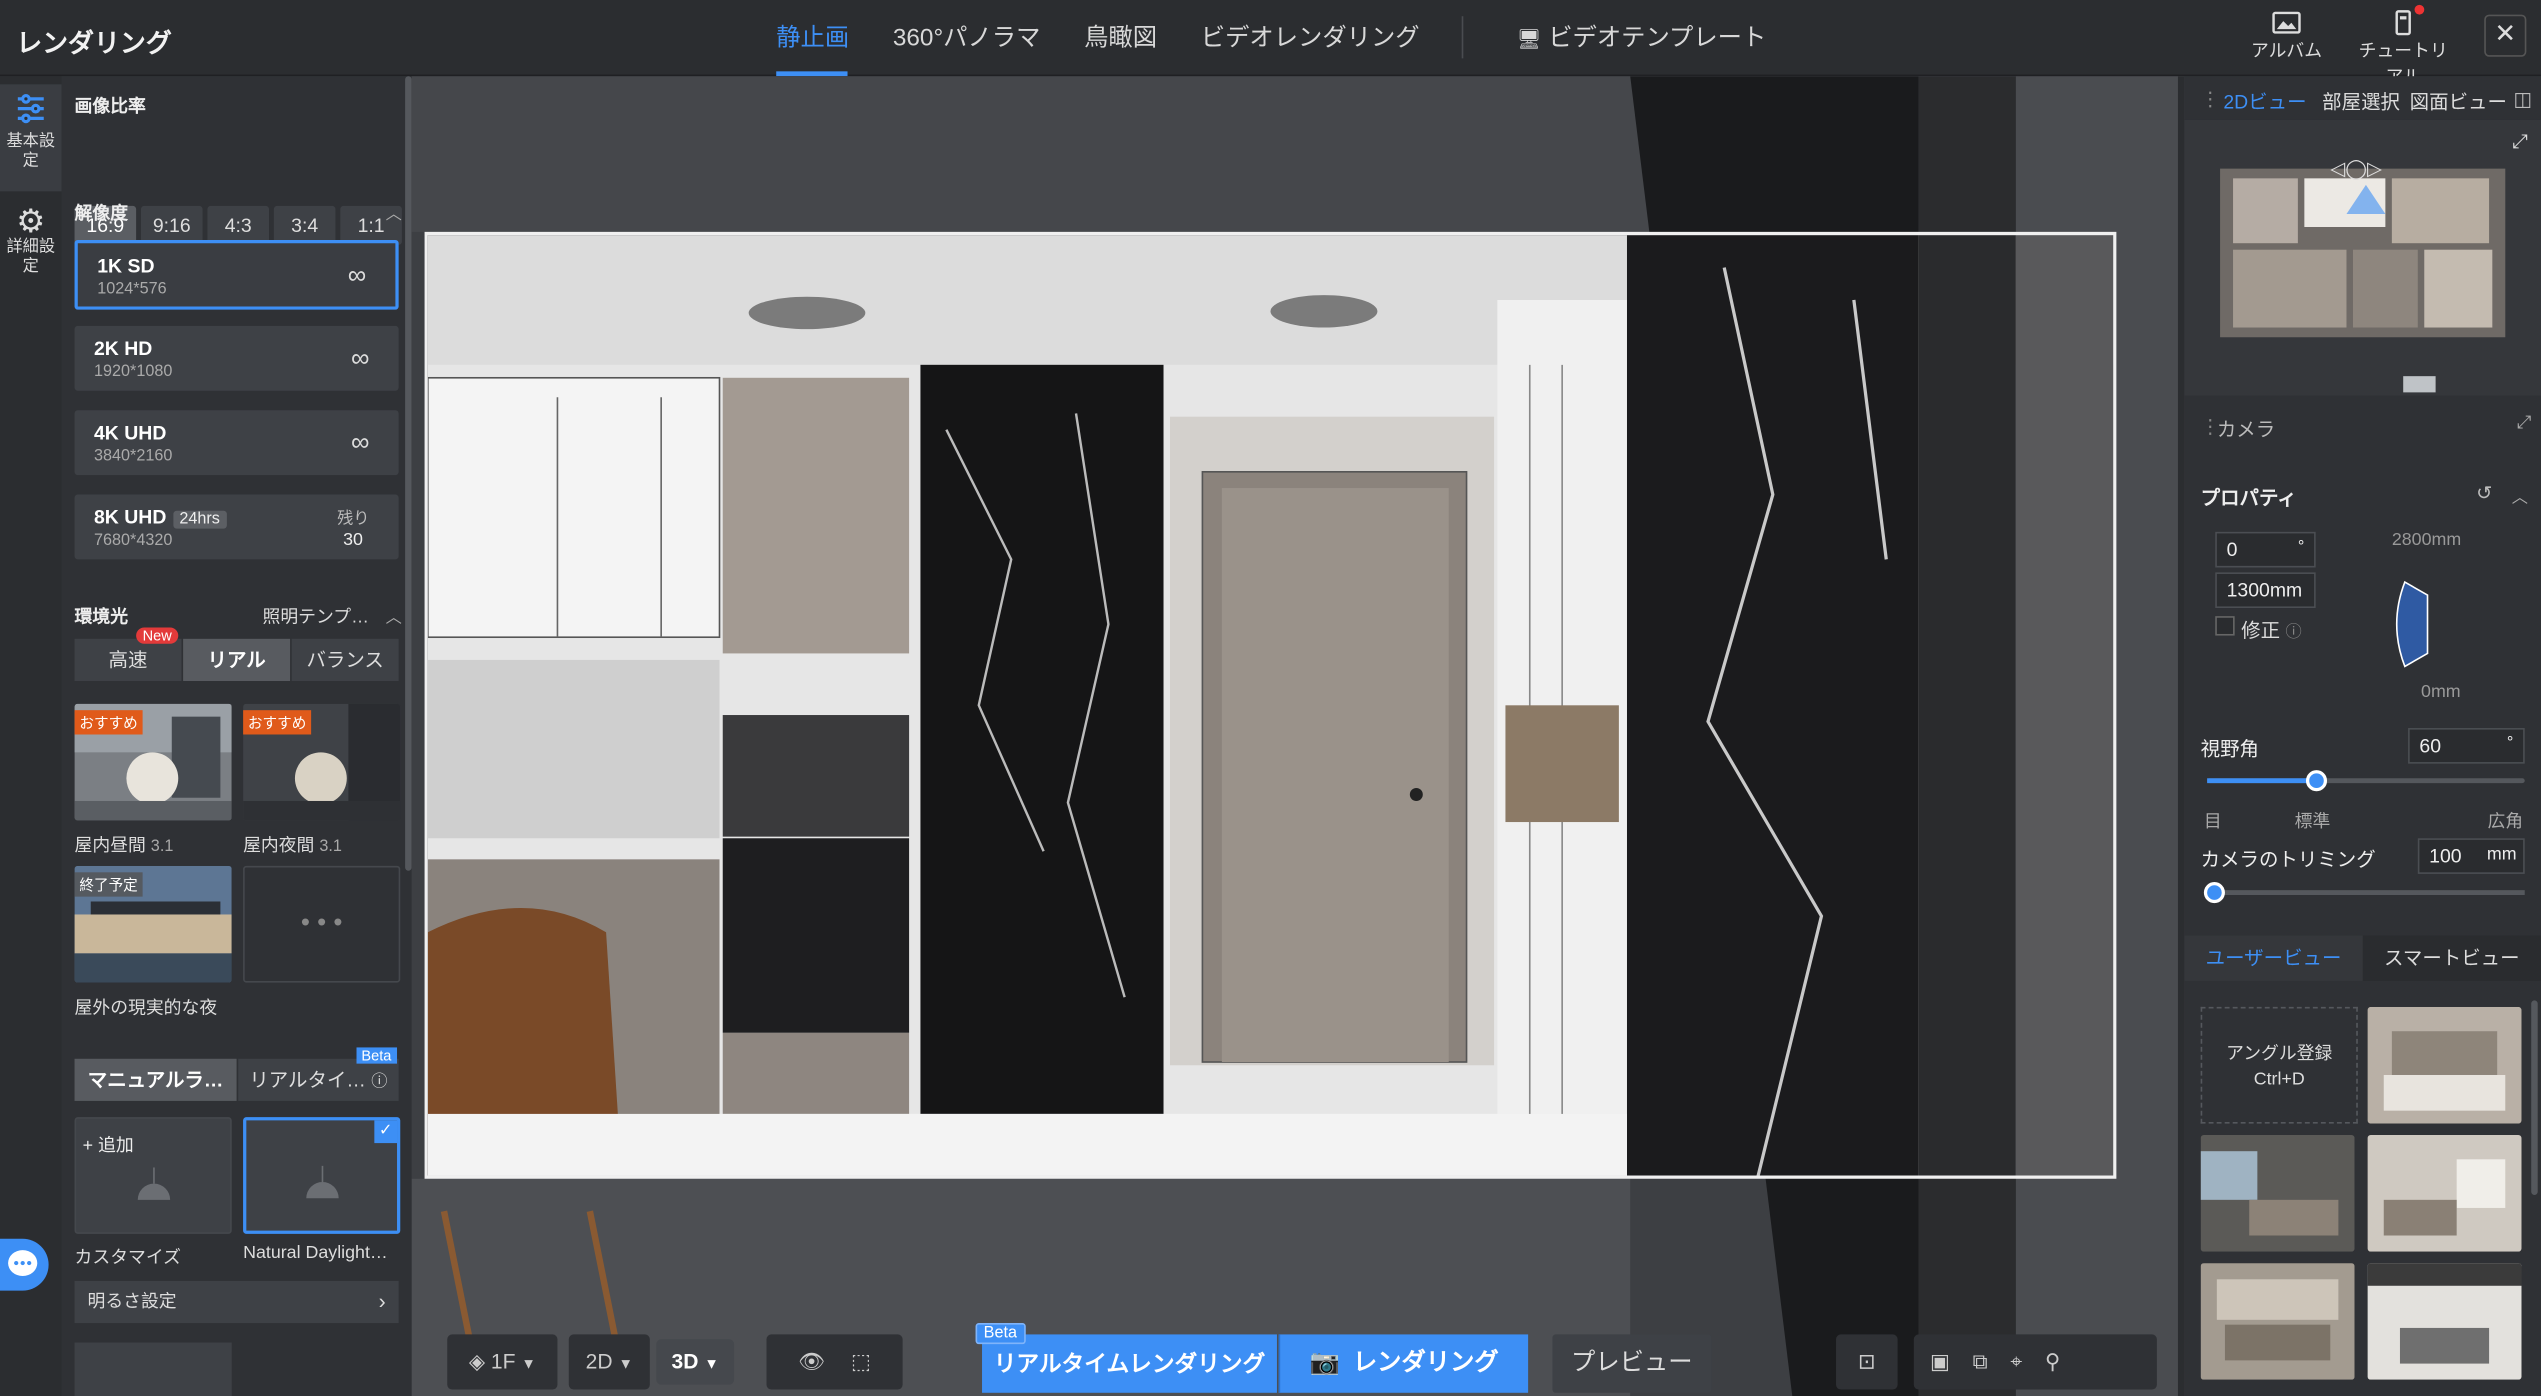  Describe the element at coordinates (322, 924) in the screenshot. I see `more-presets-button: • • •` at that location.